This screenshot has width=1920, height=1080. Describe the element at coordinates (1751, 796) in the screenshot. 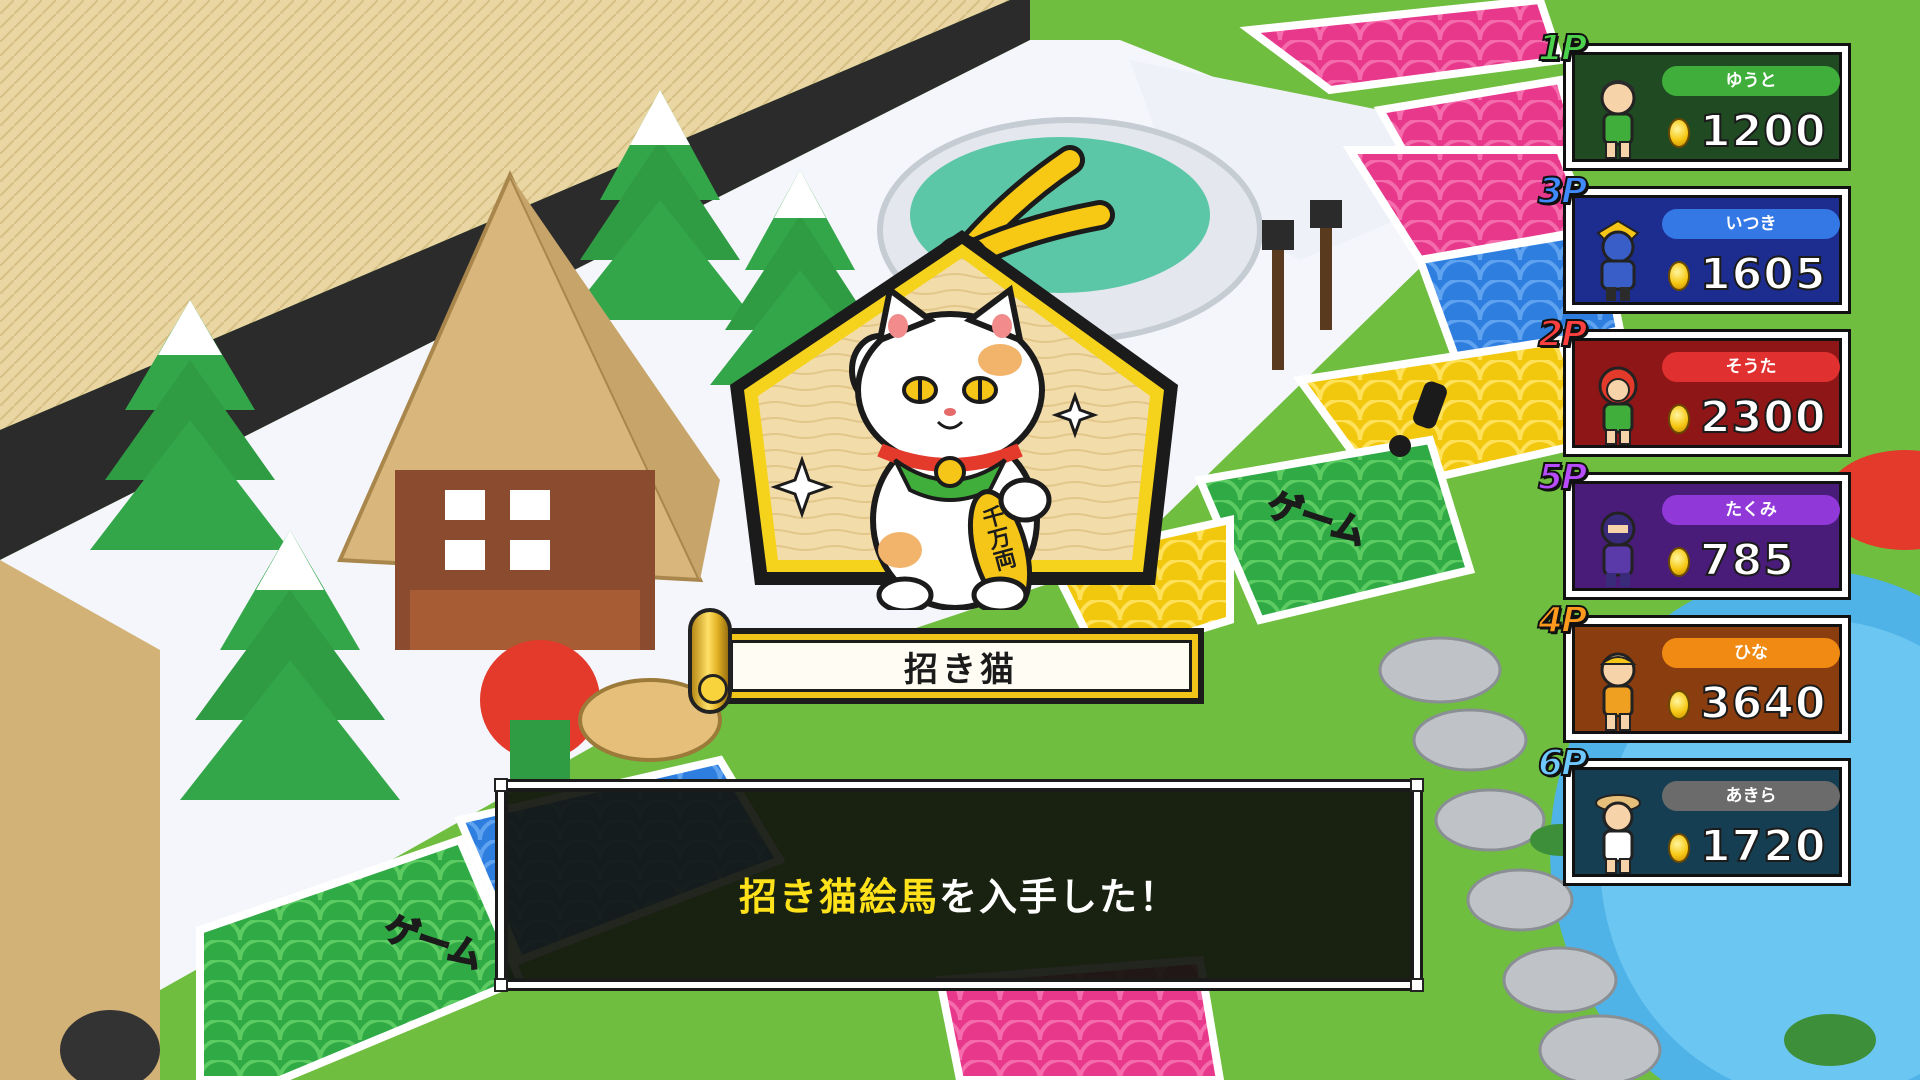

I see `player-name: あきら` at that location.